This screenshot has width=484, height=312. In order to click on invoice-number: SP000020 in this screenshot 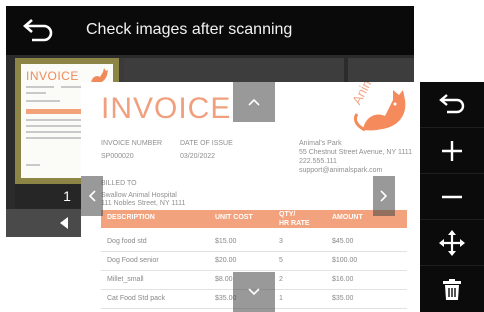, I will do `click(117, 156)`.